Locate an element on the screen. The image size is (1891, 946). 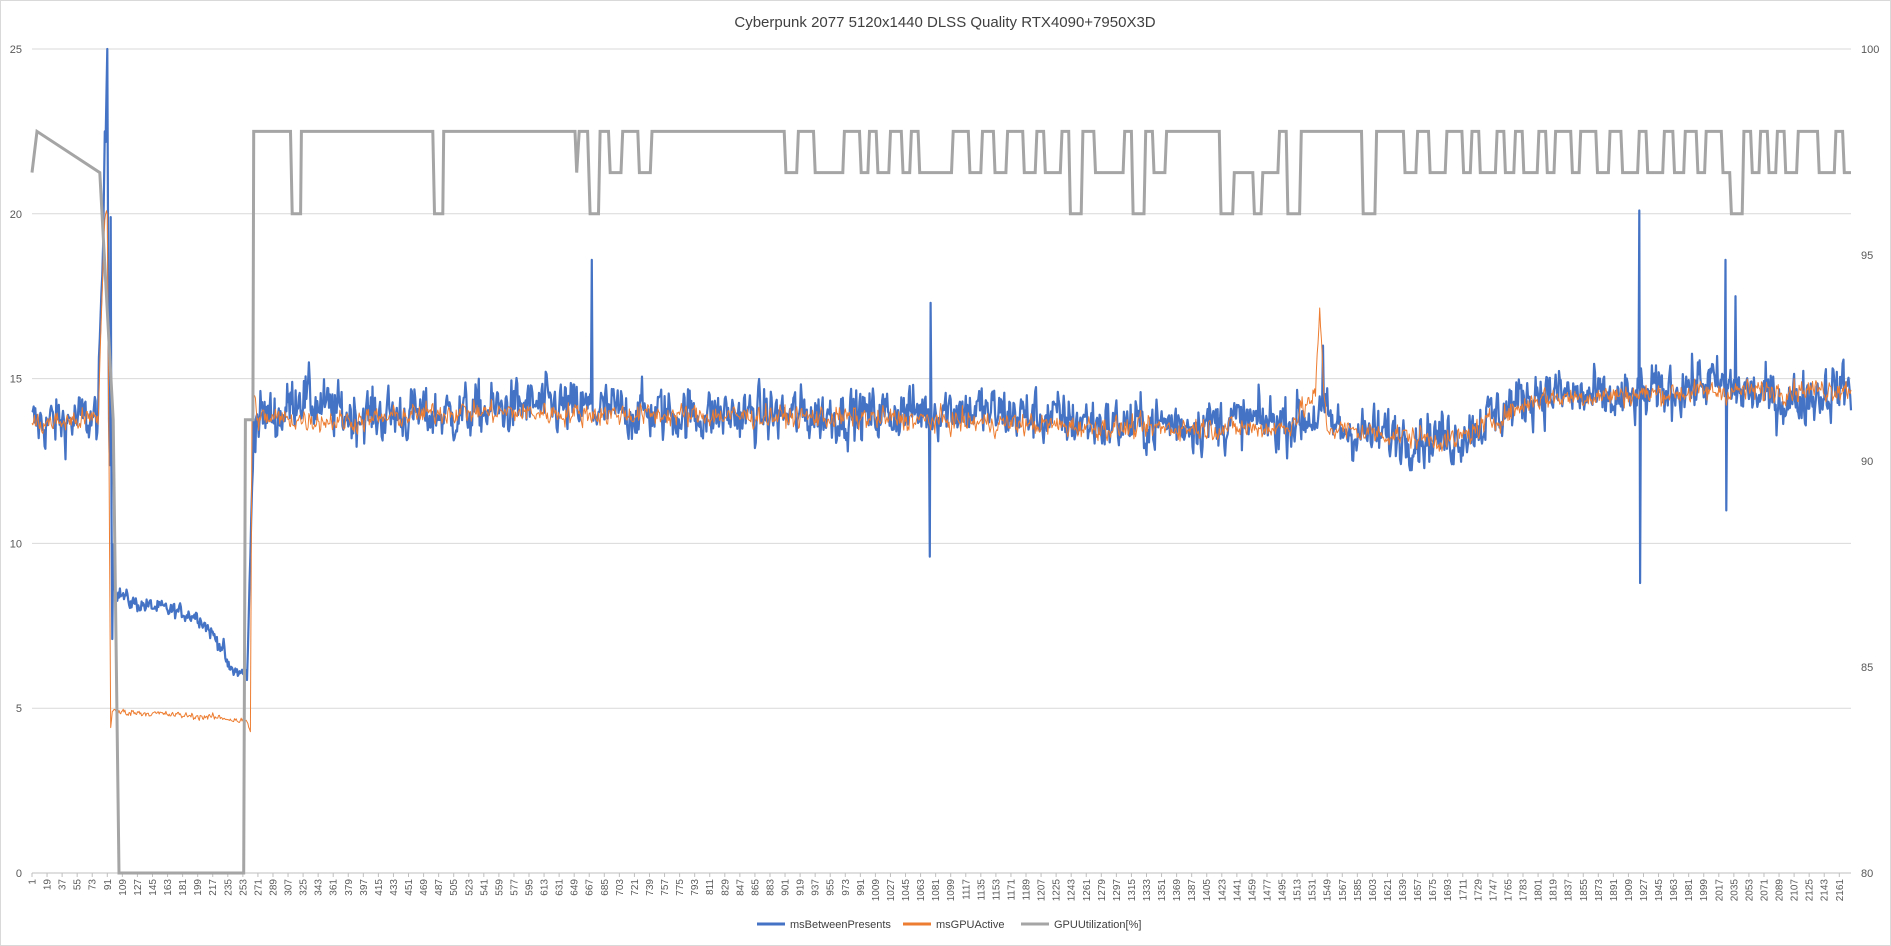
x-tick-label: 1837 is located at coordinates (1569, 890).